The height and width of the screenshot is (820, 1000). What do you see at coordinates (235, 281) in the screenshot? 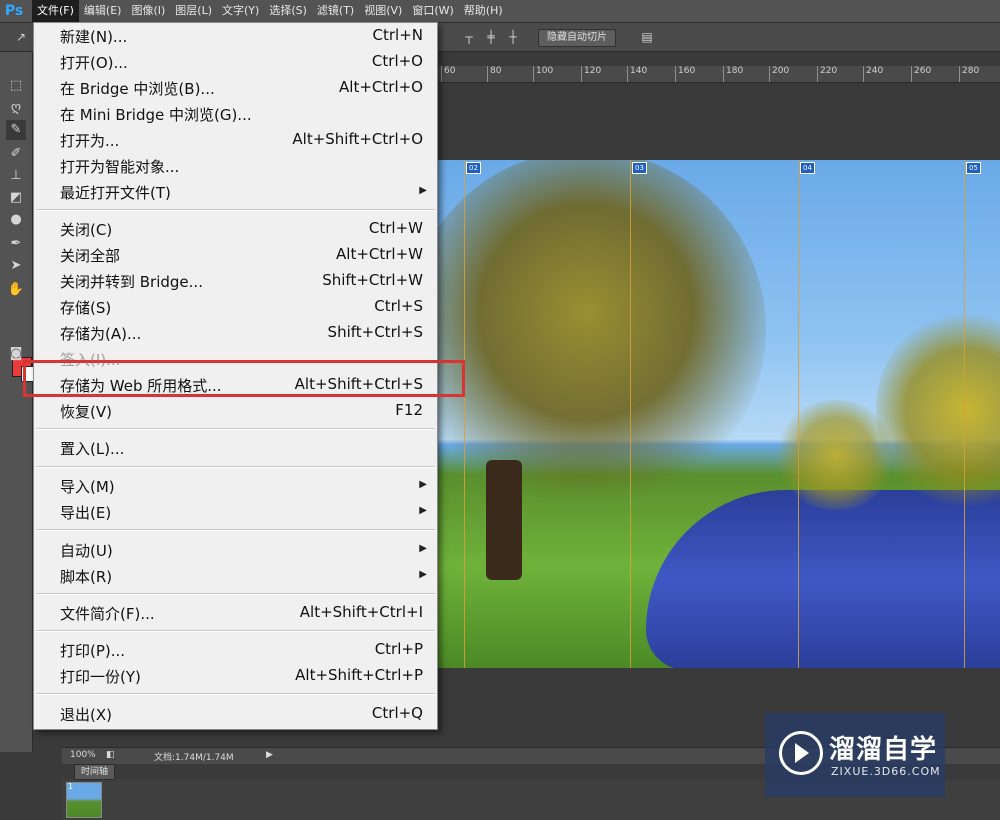
I see `menu-item-close-goto-bridge: 关闭并转到 Bridge... Shift+Ctrl+W` at bounding box center [235, 281].